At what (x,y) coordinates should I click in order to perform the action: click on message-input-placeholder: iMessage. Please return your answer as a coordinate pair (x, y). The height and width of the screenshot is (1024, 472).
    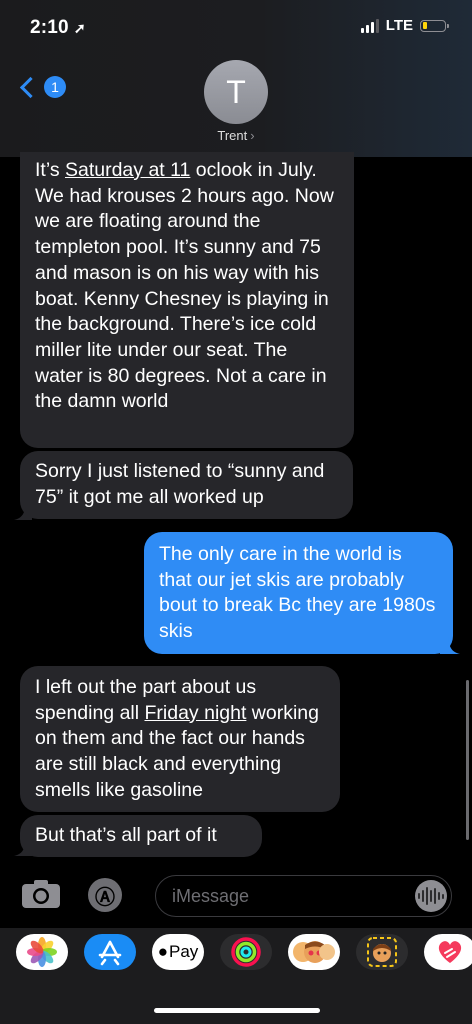
    Looking at the image, I should click on (211, 896).